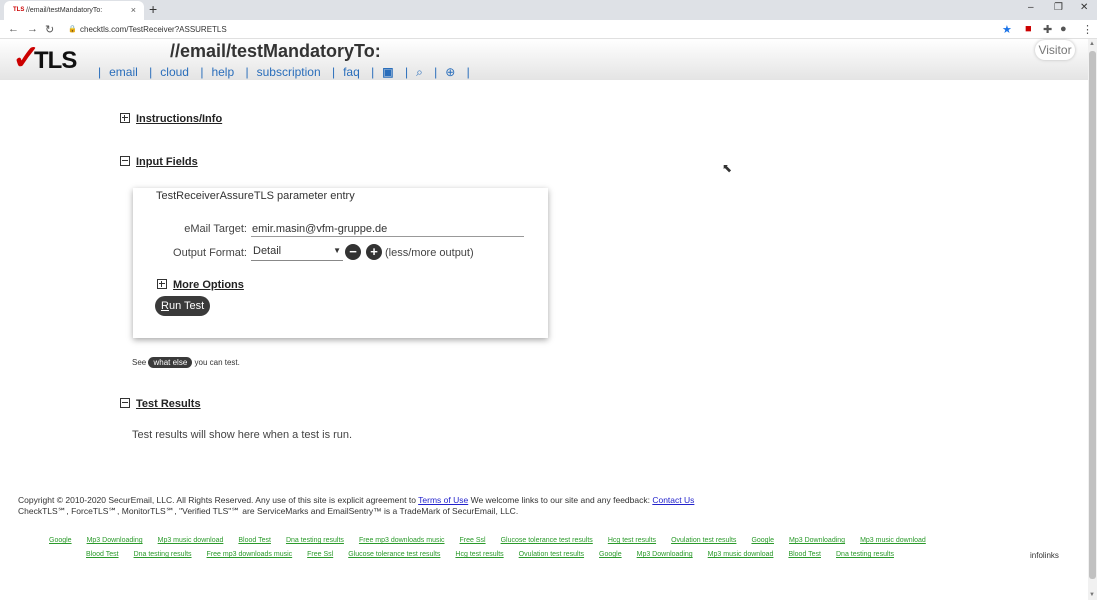  I want to click on site-favicon-icon: TLS, so click(19, 10).